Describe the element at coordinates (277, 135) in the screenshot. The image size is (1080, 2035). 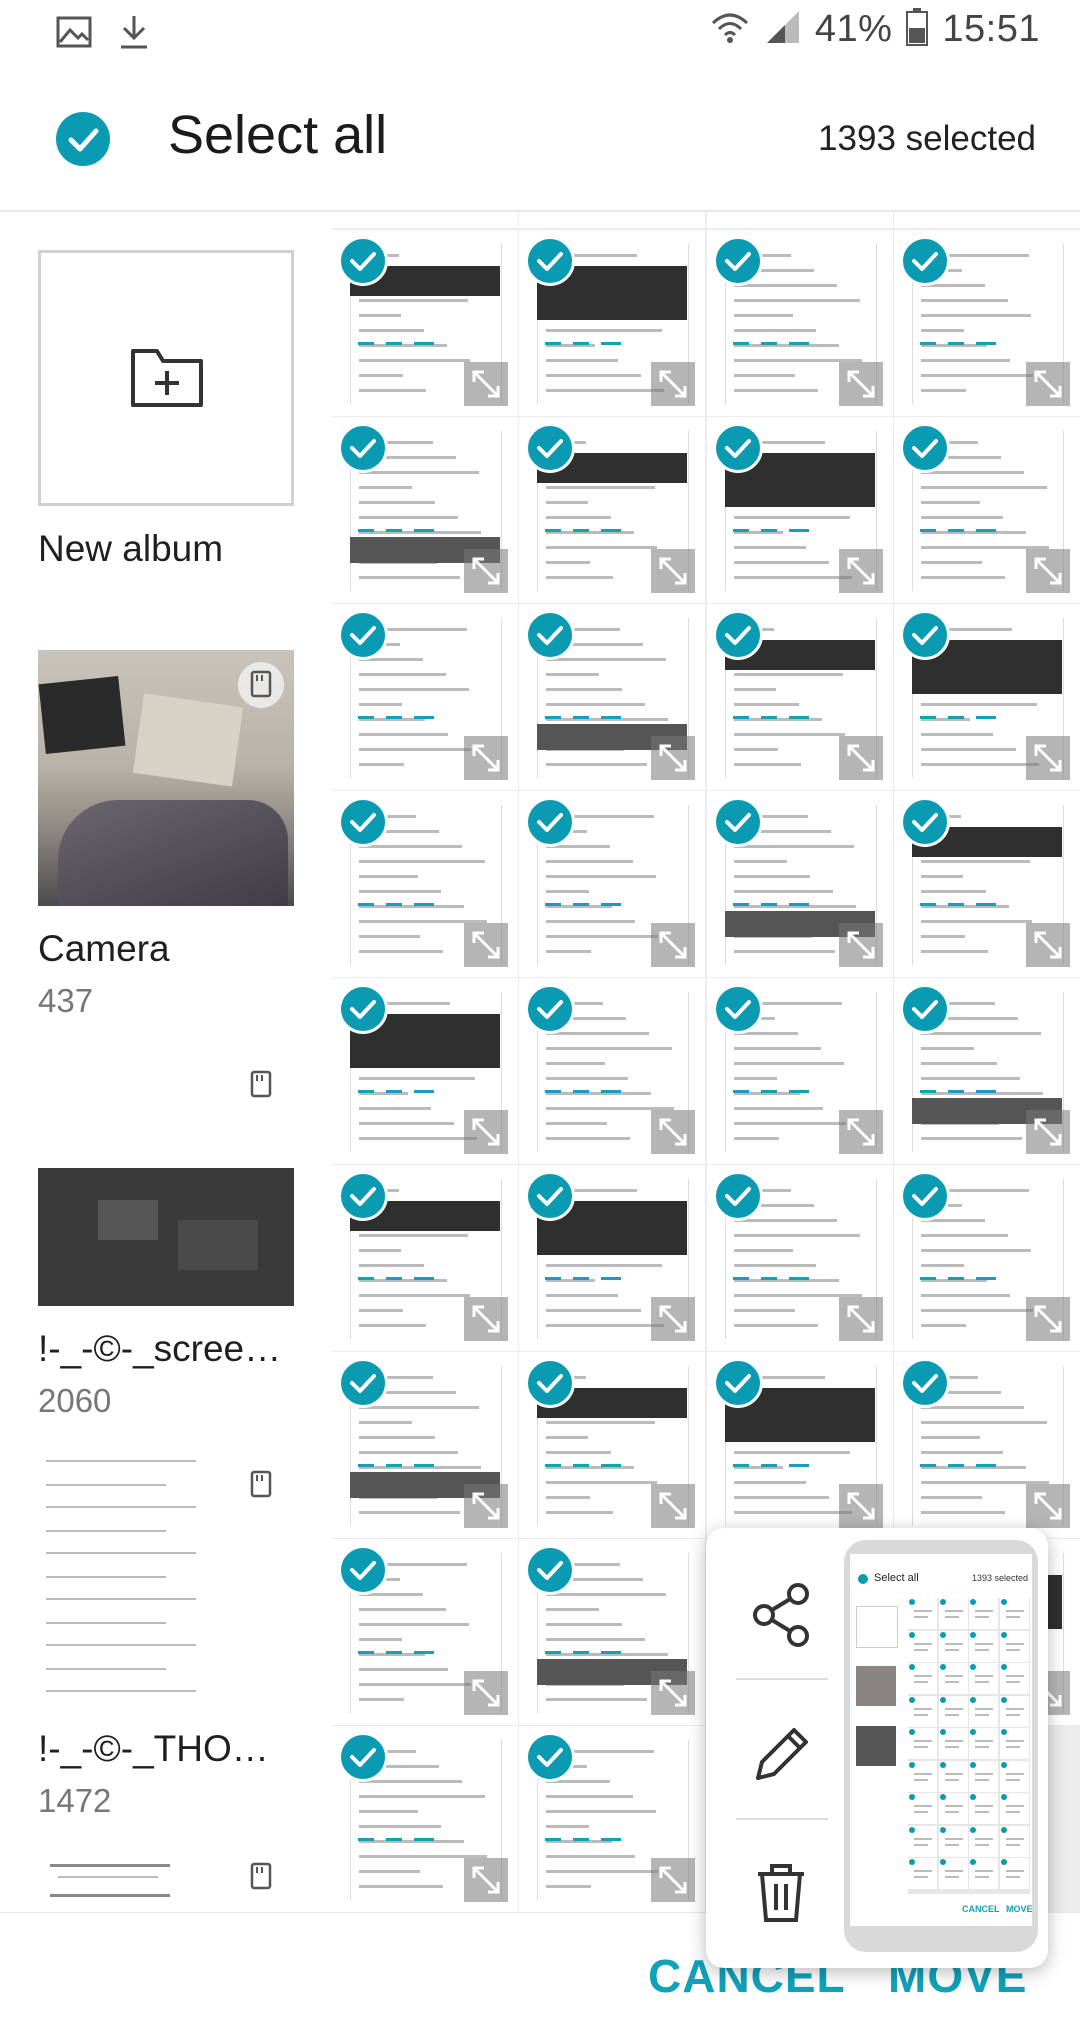
I see `select-all-label: Select all` at that location.